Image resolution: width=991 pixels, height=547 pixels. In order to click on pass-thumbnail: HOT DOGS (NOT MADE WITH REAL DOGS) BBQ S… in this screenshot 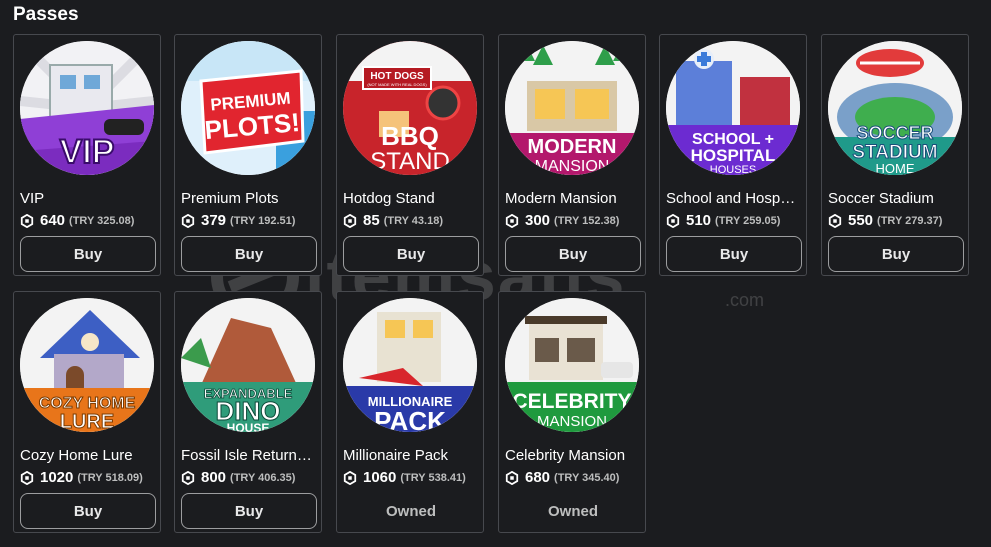, I will do `click(410, 108)`.